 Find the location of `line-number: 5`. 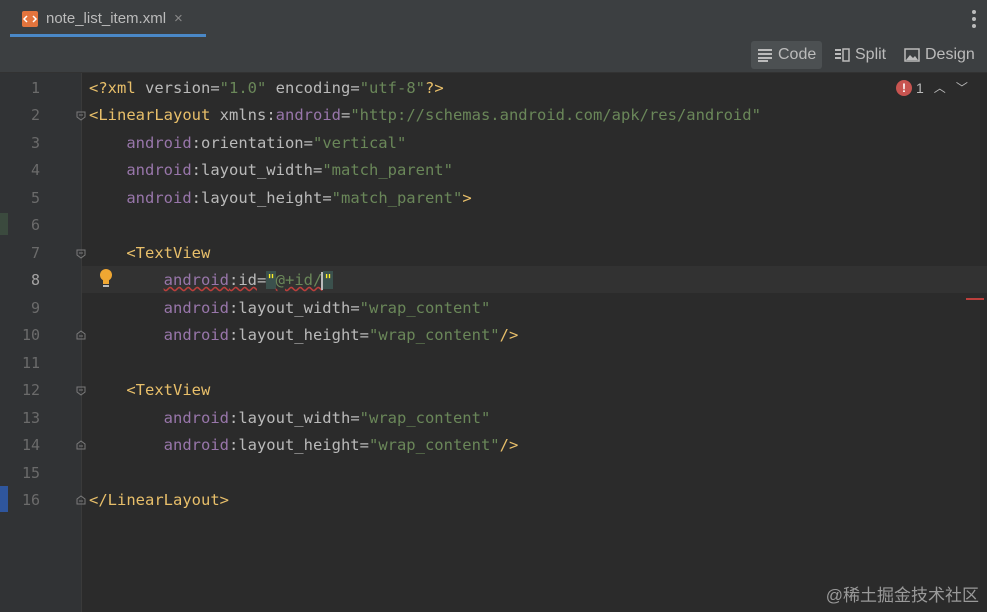

line-number: 5 is located at coordinates (35, 198).